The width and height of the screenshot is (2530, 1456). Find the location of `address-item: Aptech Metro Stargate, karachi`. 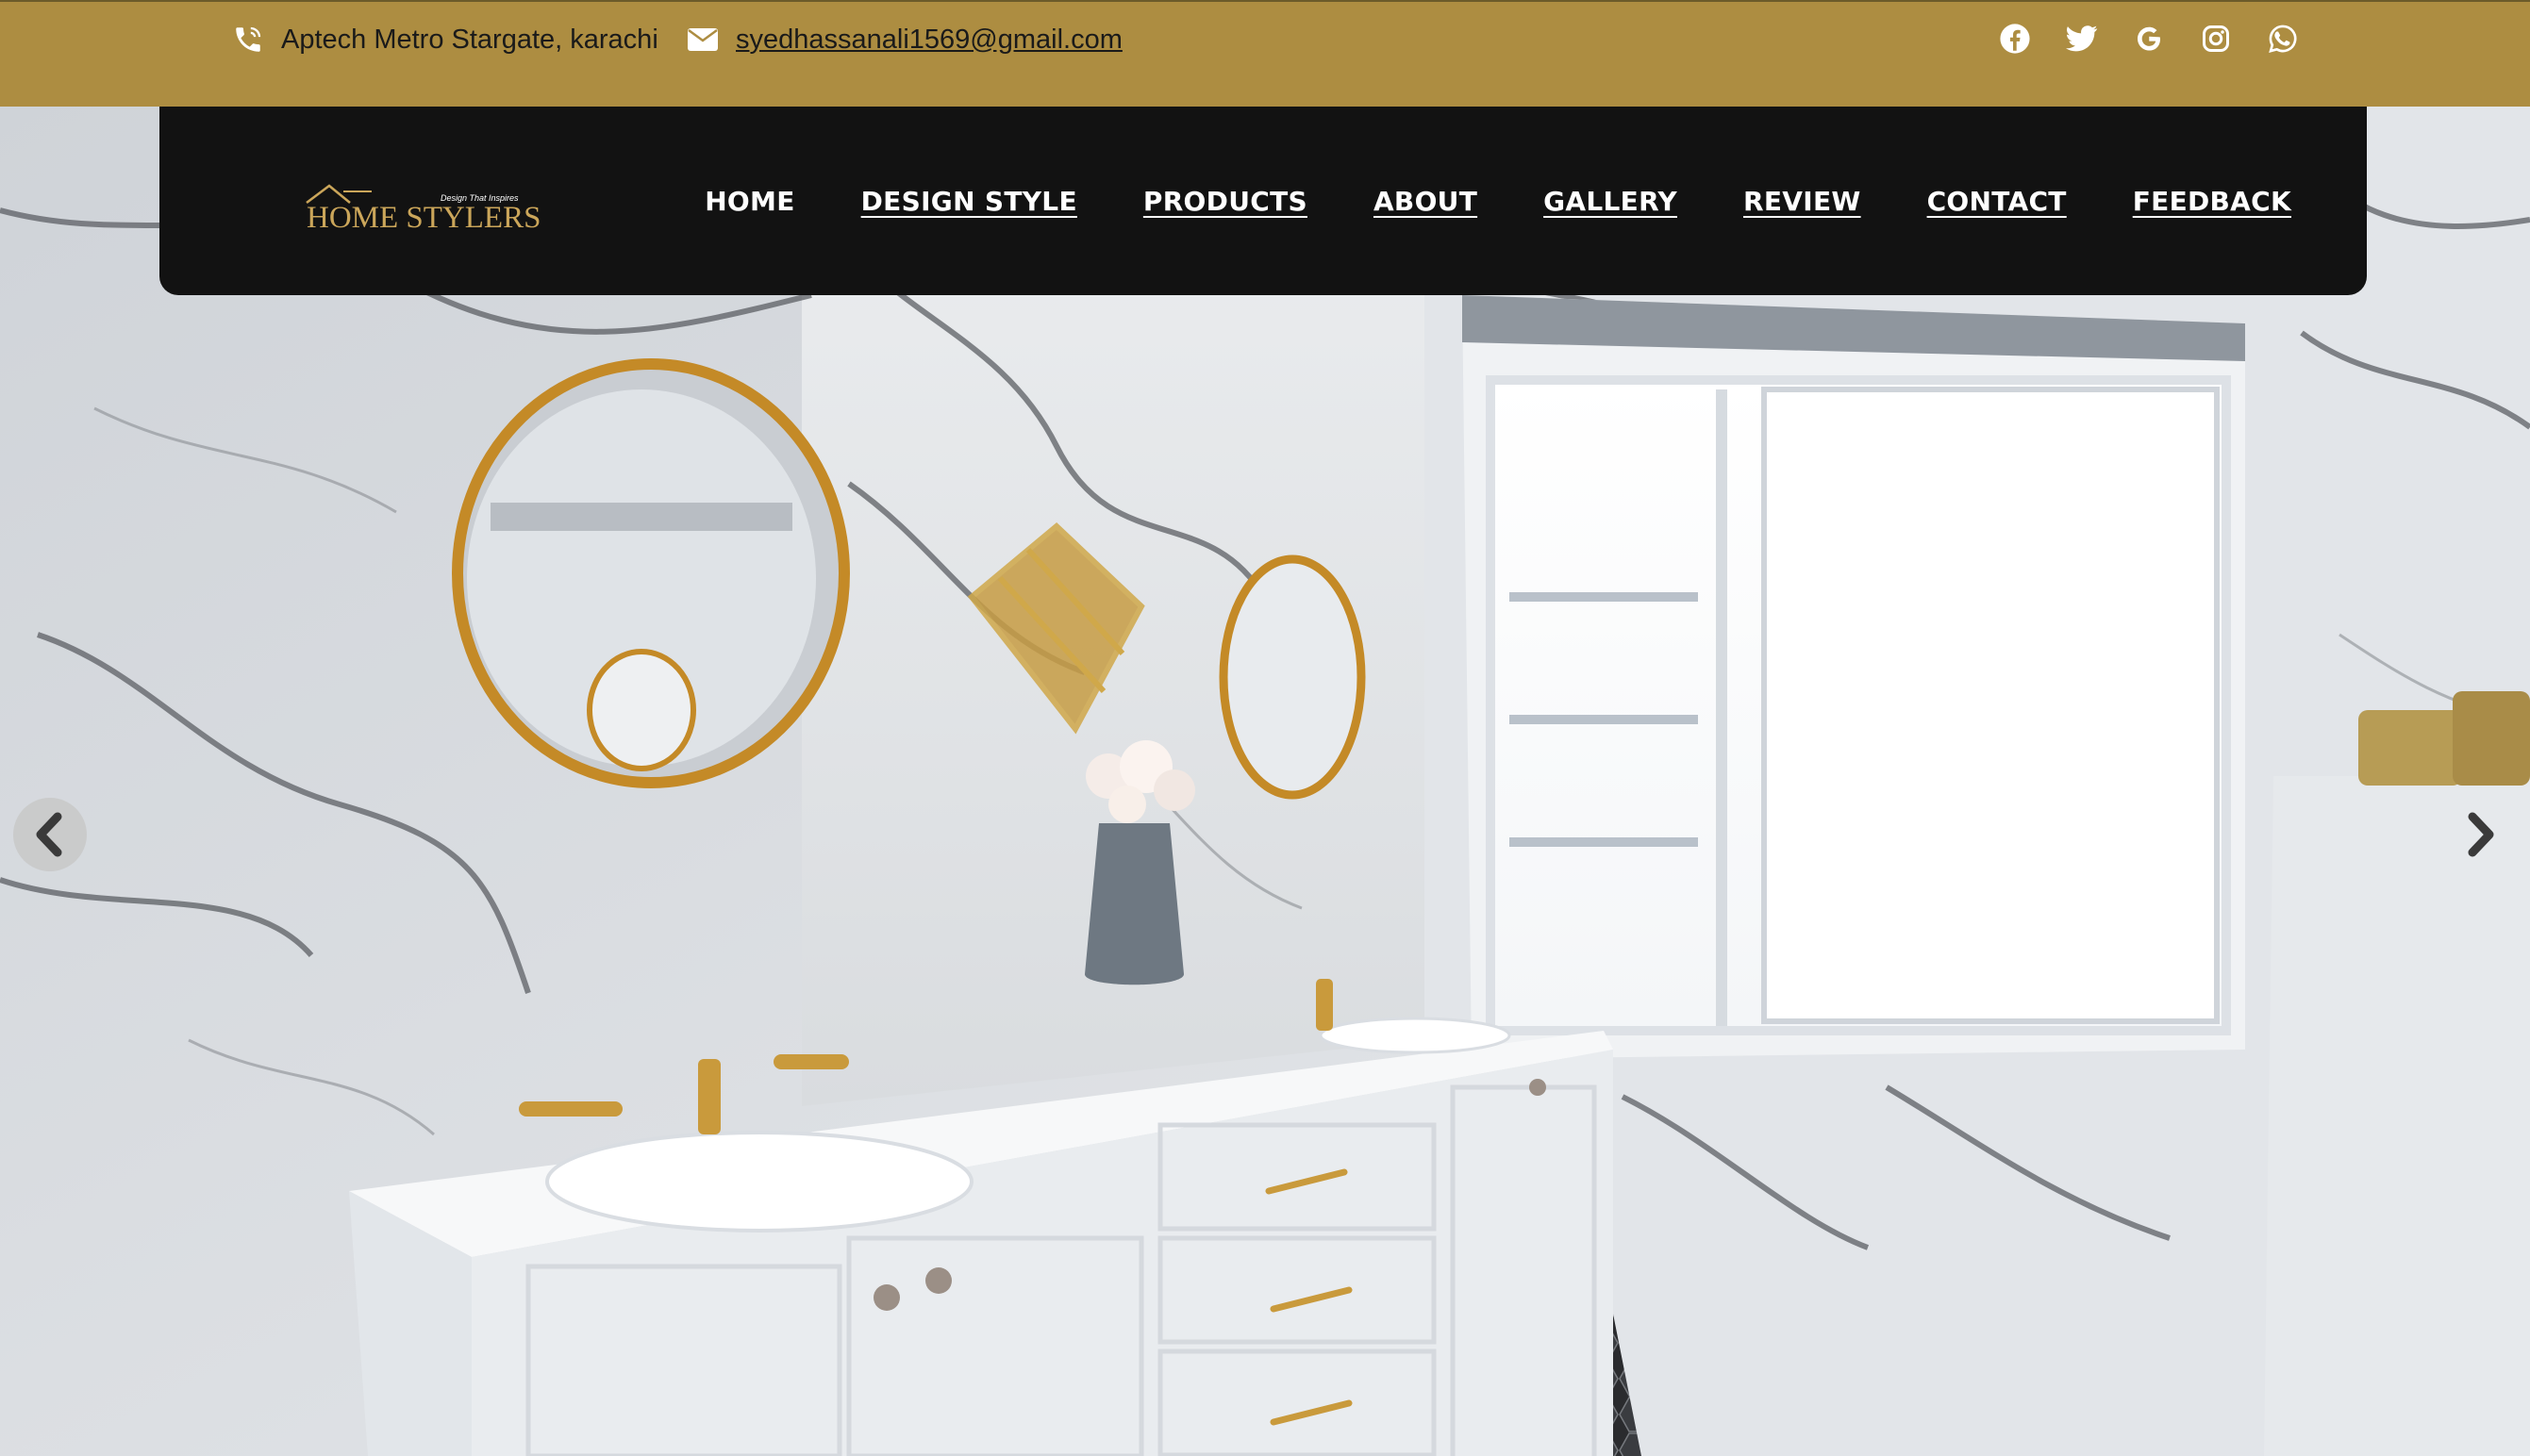

address-item: Aptech Metro Stargate, karachi is located at coordinates (445, 39).